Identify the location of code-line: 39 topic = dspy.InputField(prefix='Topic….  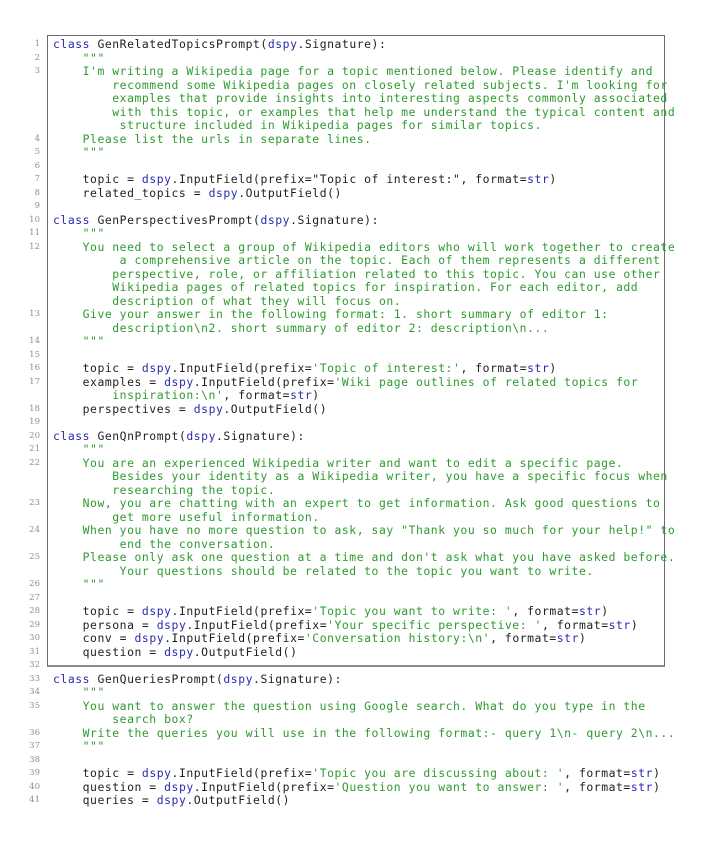
(358, 773).